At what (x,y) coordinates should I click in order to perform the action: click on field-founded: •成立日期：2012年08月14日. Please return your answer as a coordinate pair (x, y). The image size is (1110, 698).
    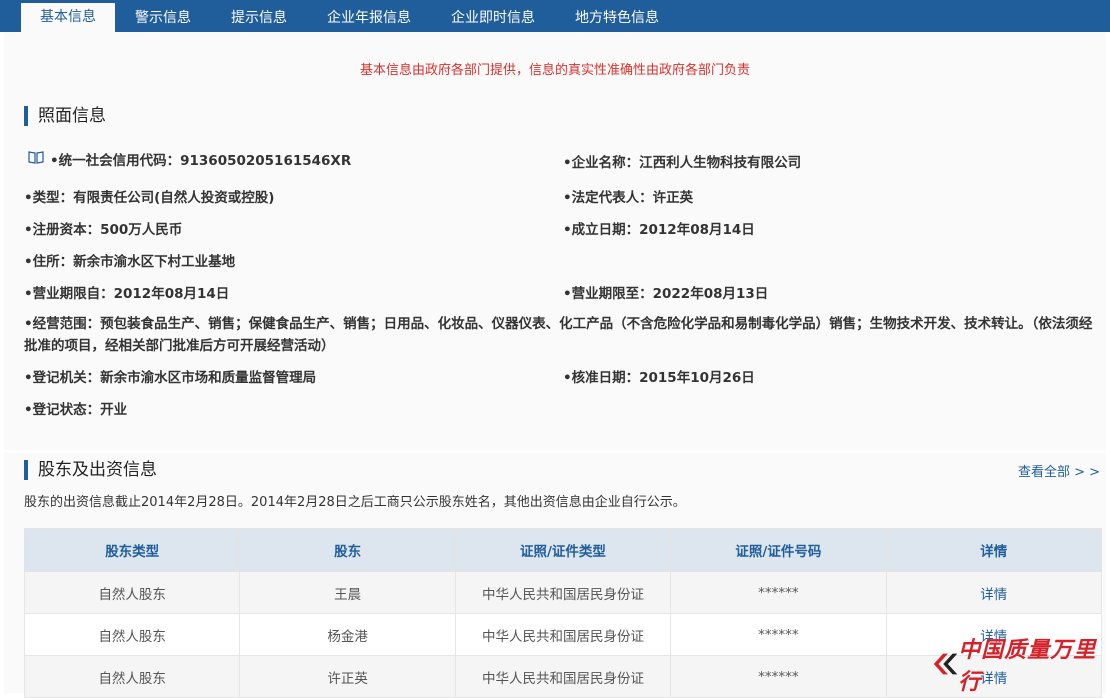
    Looking at the image, I should click on (659, 230).